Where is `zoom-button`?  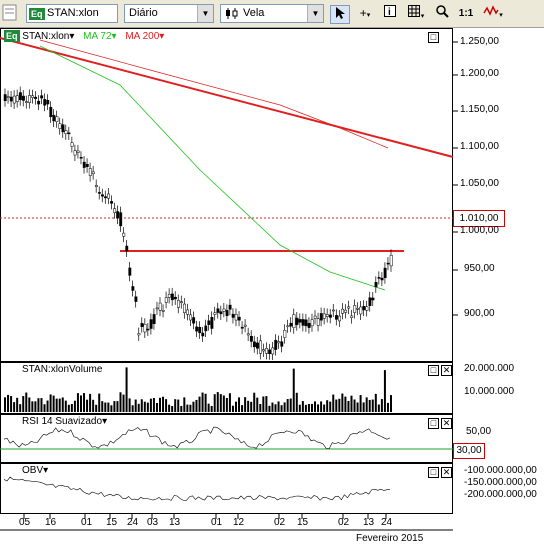
zoom-button is located at coordinates (442, 13).